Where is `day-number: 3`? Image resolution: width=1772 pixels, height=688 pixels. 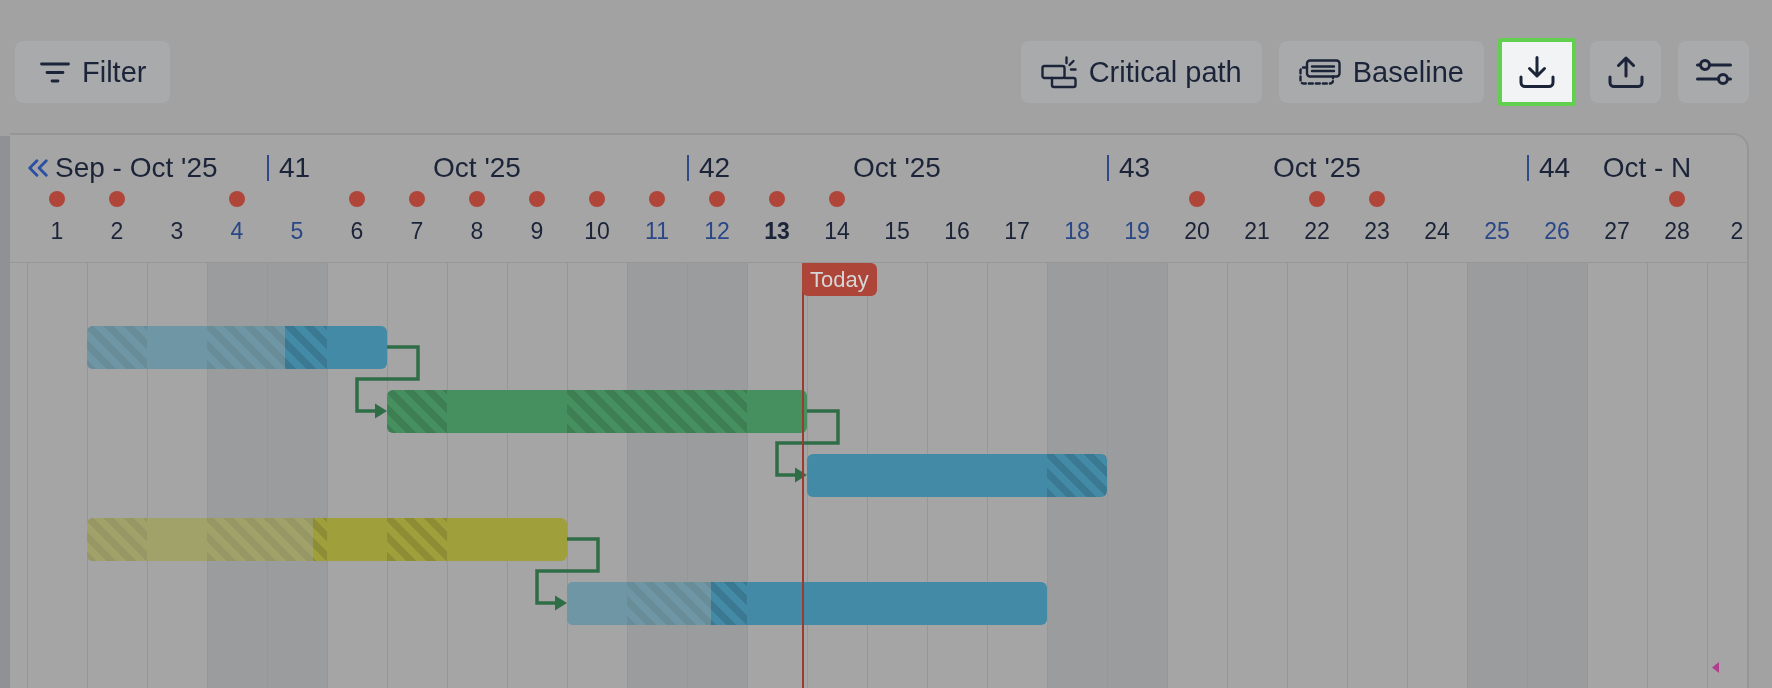
day-number: 3 is located at coordinates (177, 231).